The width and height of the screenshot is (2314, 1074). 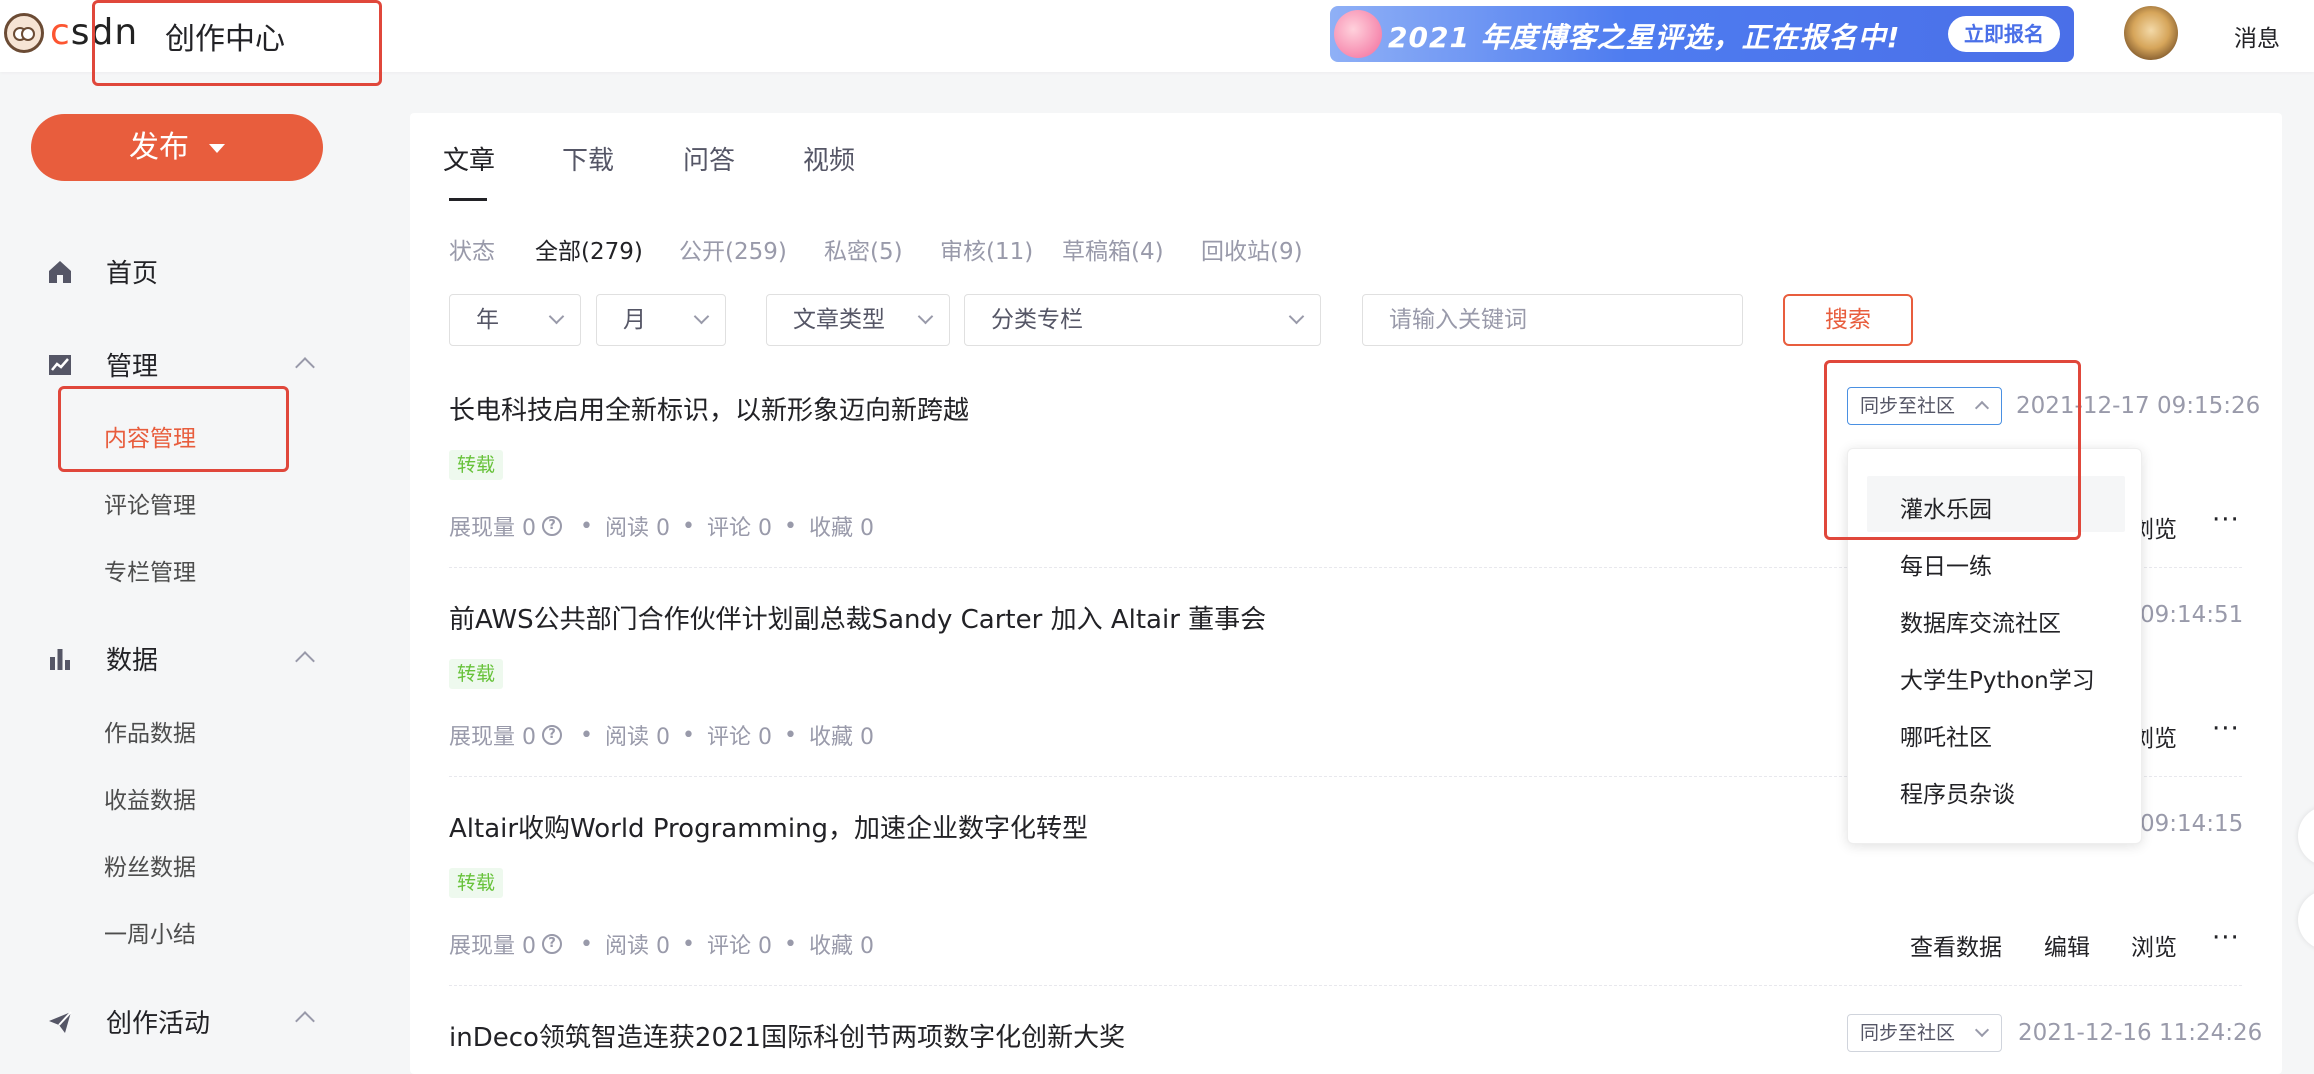 I want to click on logo-text-c: c, so click(x=60, y=32).